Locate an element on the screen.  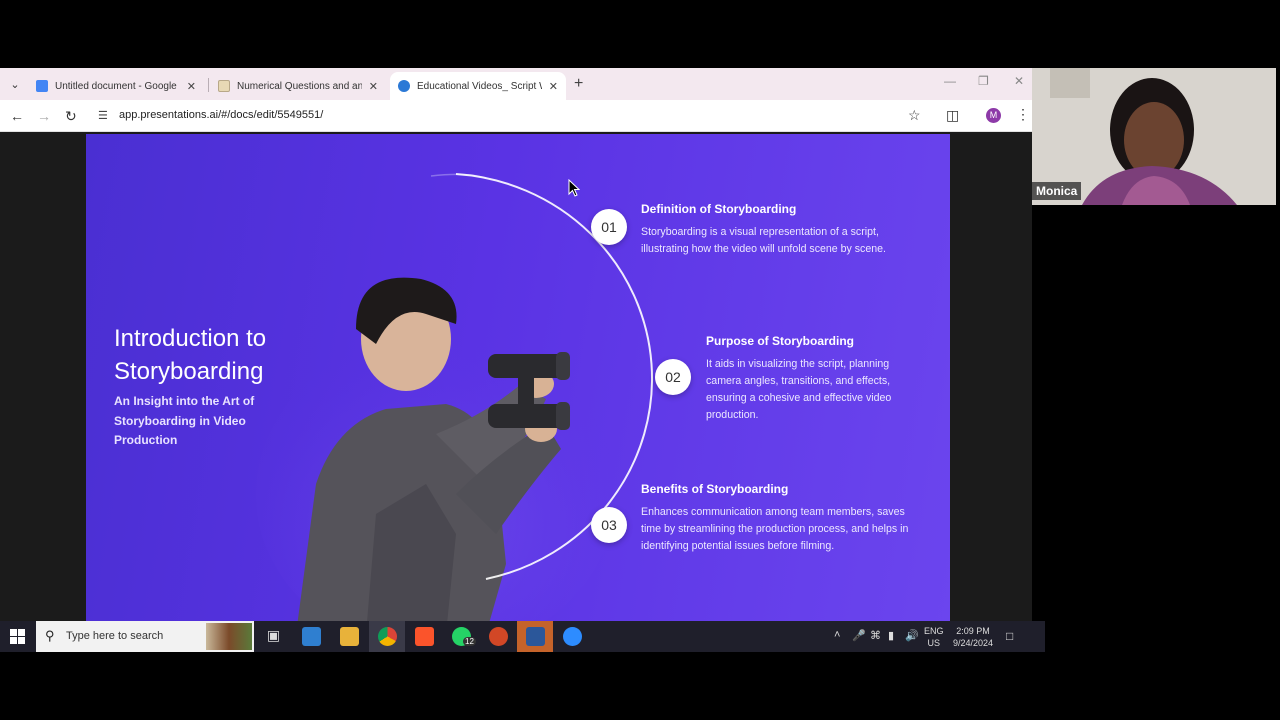
search-icon: ⚲ is located at coordinates (50, 635).